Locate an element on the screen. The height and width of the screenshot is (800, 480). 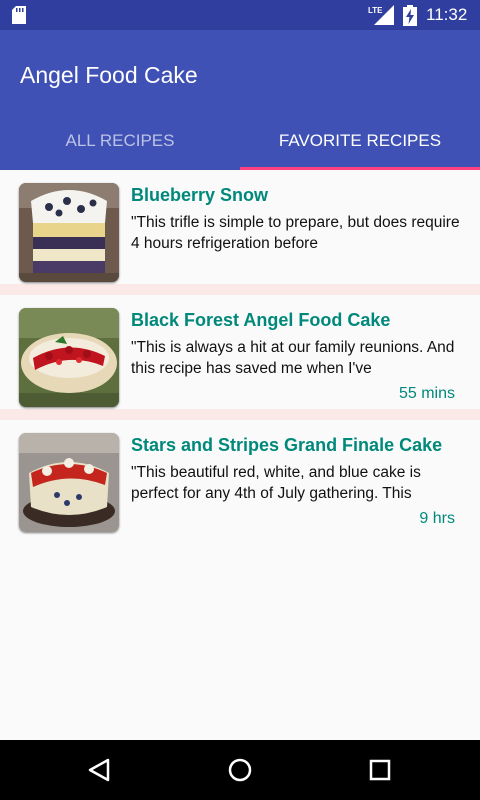
navigation-bar is located at coordinates (240, 770).